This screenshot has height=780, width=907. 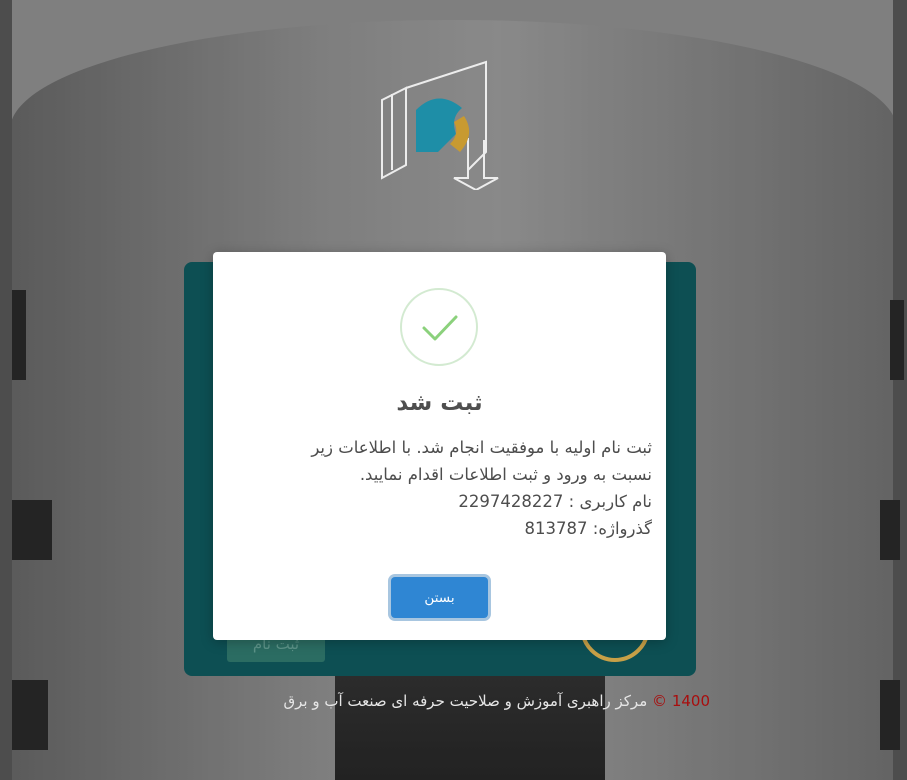 I want to click on dialog-title: ثبت شد, so click(x=439, y=403).